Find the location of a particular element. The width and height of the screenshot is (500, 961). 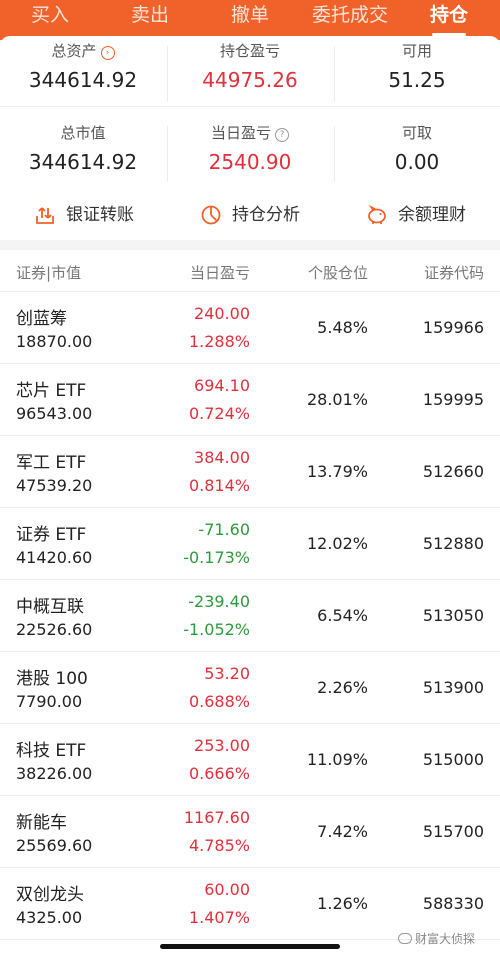

tab-orders-fills: 委托成交 is located at coordinates (350, 18).